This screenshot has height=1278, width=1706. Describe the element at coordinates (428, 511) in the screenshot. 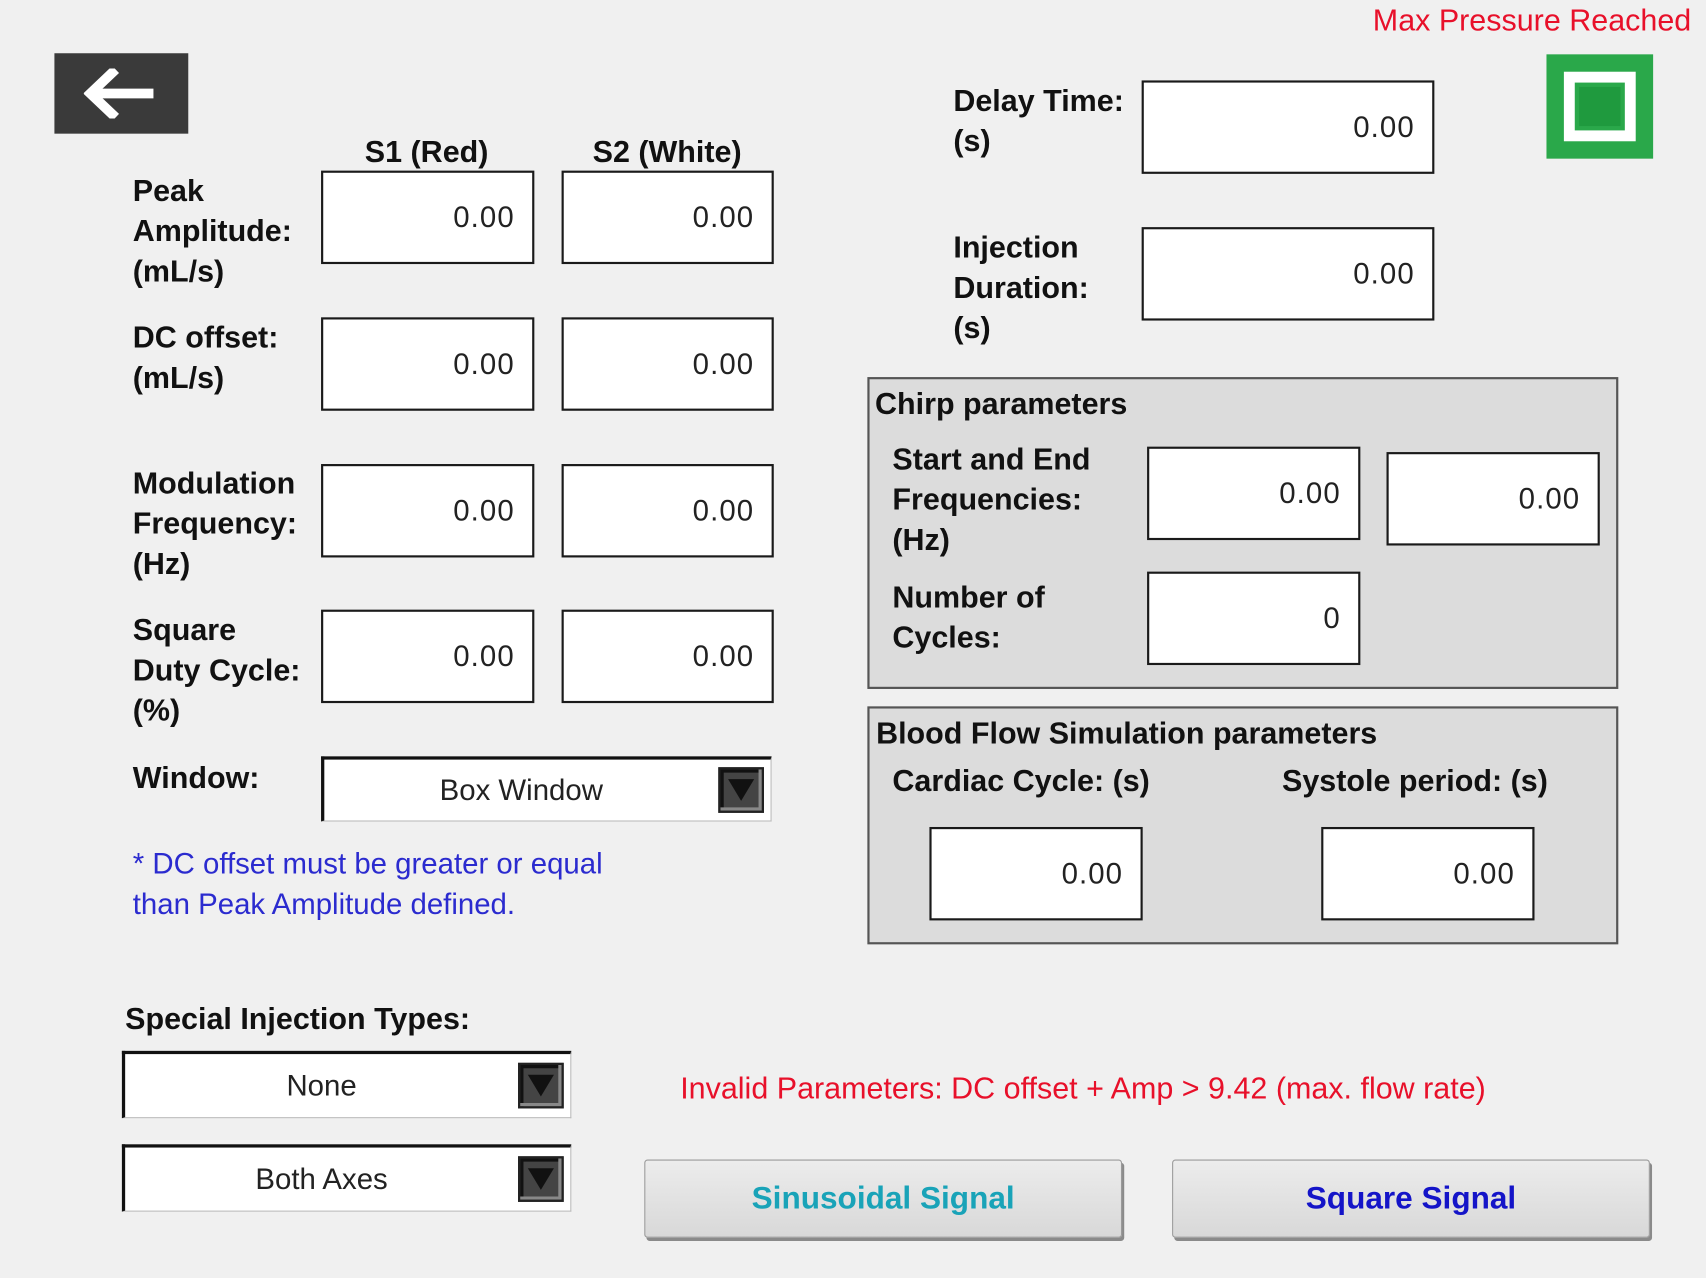

I see `modulation-frequency-s1-input: 0.00` at that location.